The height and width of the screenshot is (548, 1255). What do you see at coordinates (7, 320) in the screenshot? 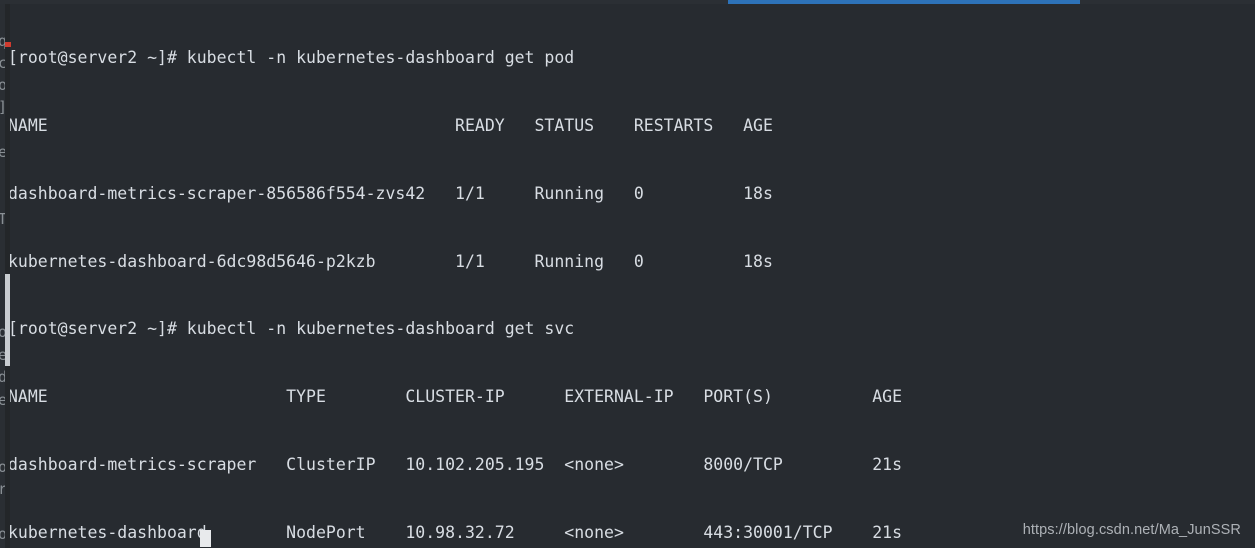
I see `scrollbar-thumb` at bounding box center [7, 320].